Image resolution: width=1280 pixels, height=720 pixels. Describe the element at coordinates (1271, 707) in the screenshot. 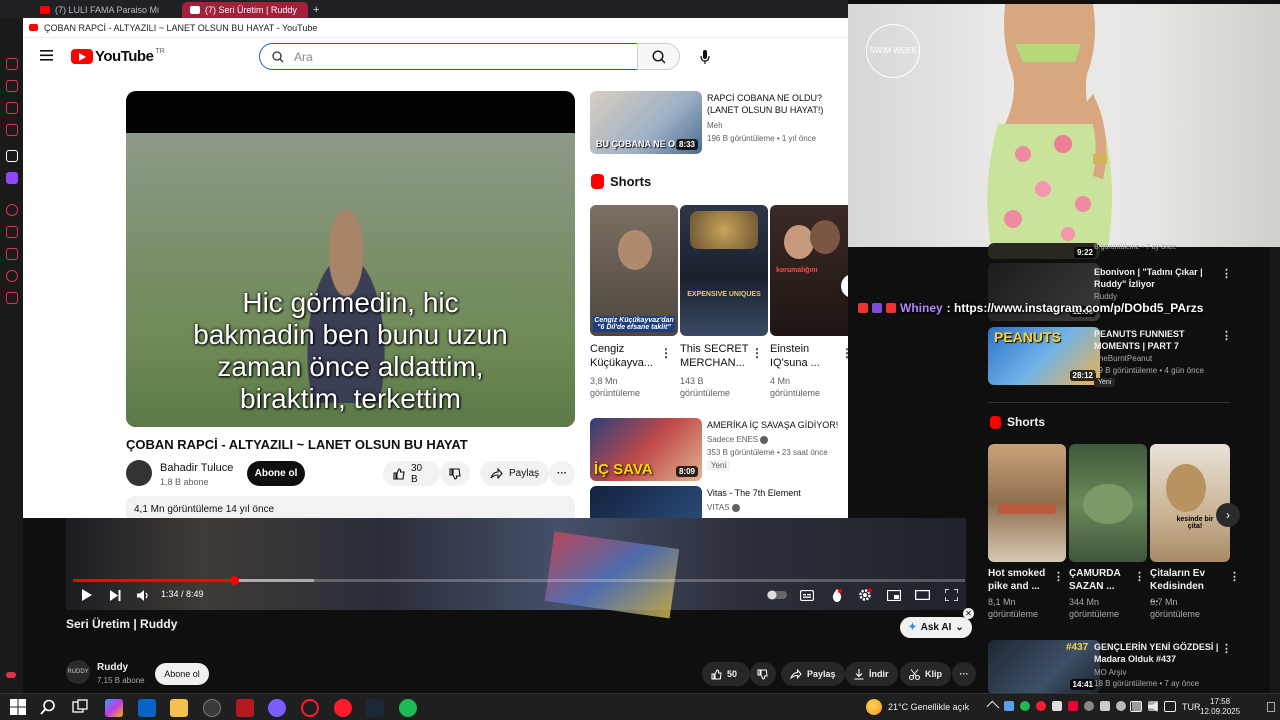

I see `show-desktop-button` at that location.